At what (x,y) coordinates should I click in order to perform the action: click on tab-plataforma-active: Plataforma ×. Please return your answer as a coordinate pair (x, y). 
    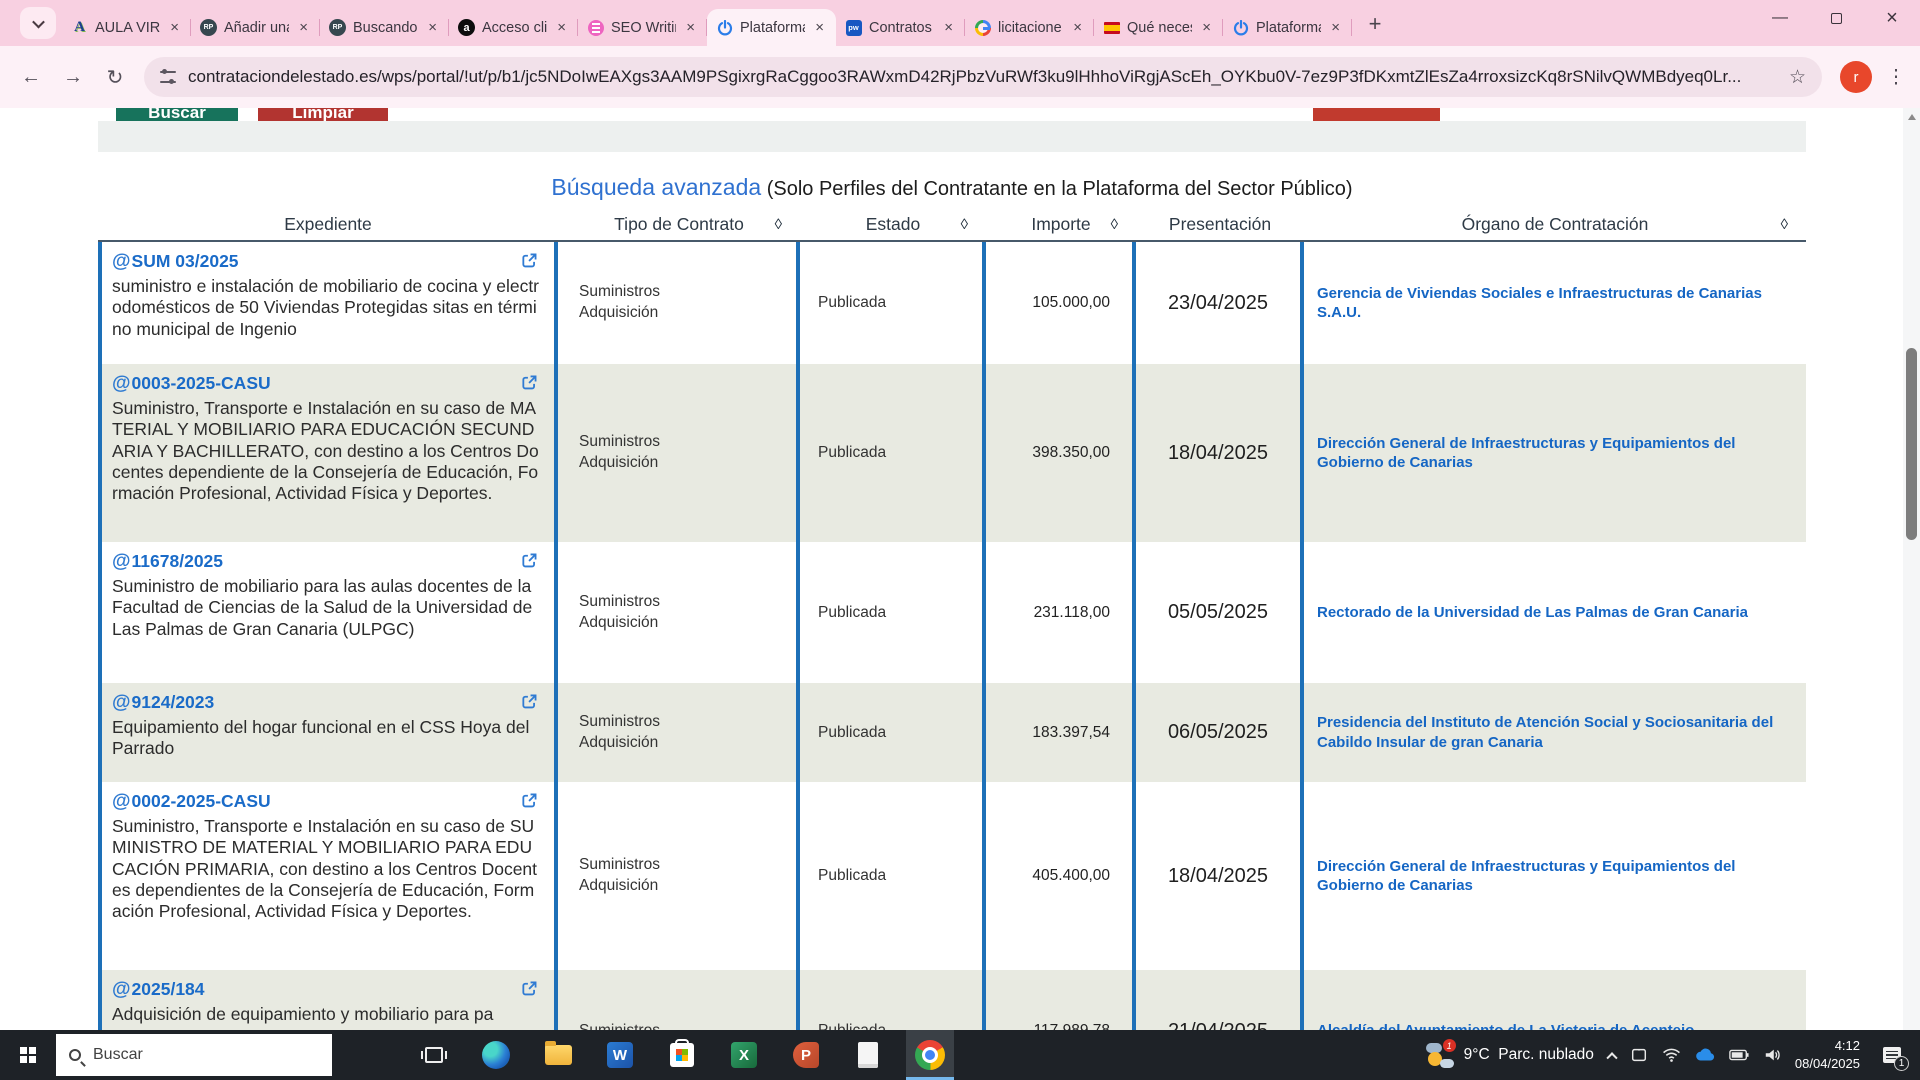
    Looking at the image, I should click on (771, 27).